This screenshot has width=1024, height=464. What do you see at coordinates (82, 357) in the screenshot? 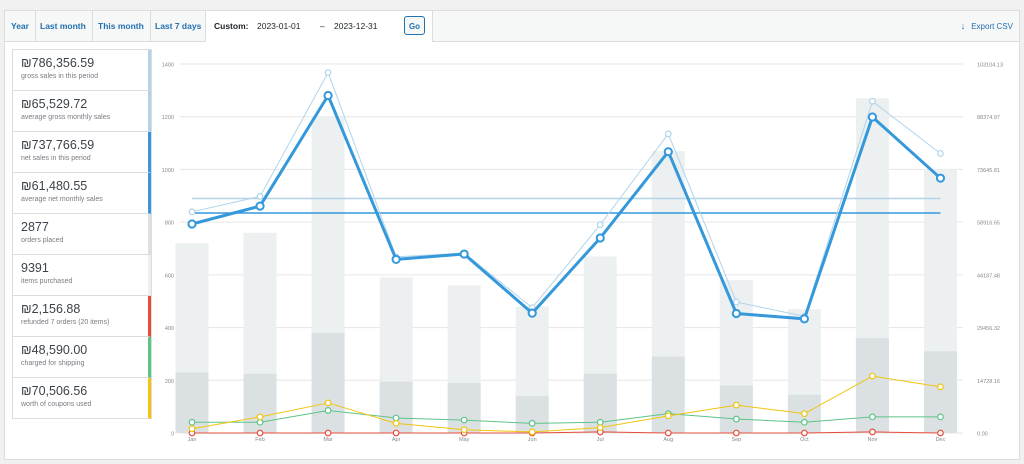
I see `legend-shipping: ₪48,590.00 charged for shipping` at bounding box center [82, 357].